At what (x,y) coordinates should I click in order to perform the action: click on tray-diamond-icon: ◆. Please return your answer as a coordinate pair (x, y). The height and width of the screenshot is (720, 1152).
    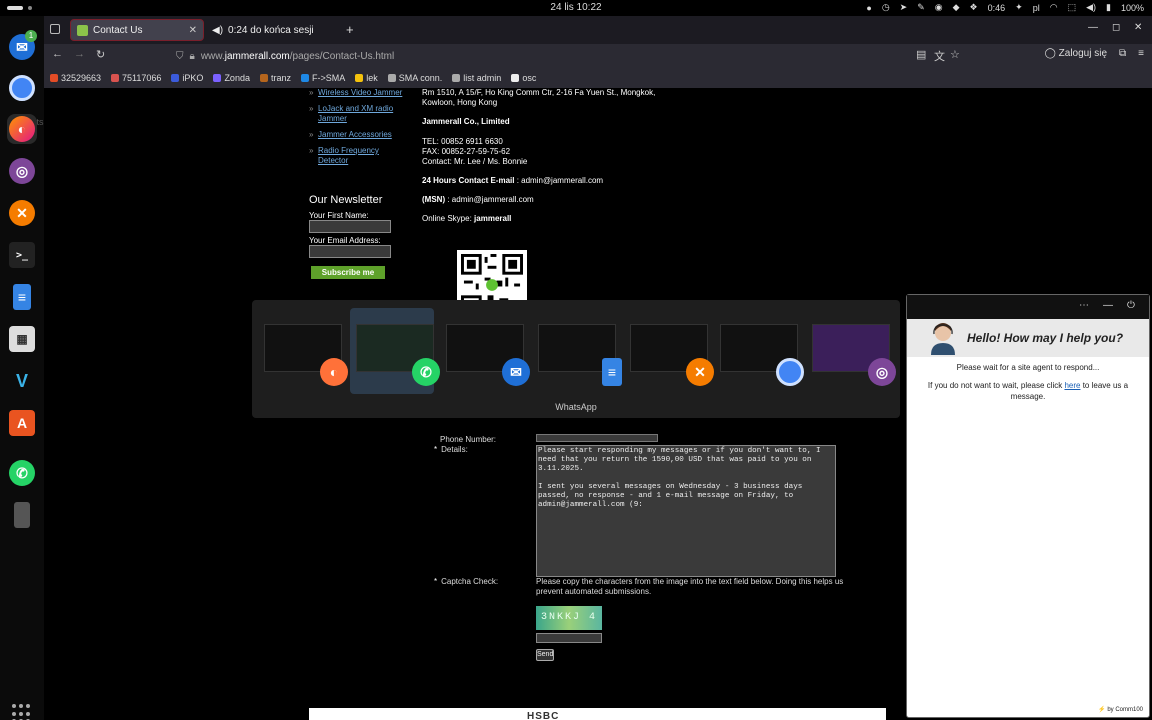
    Looking at the image, I should click on (956, 7).